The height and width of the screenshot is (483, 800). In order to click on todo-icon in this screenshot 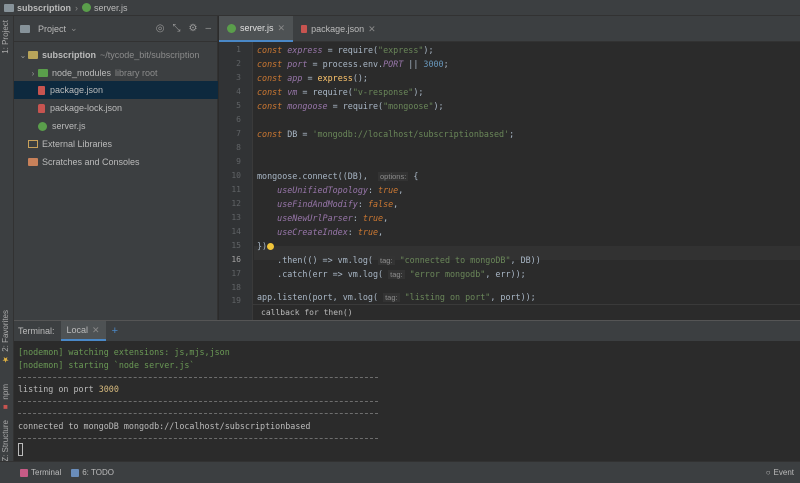, I will do `click(75, 472)`.